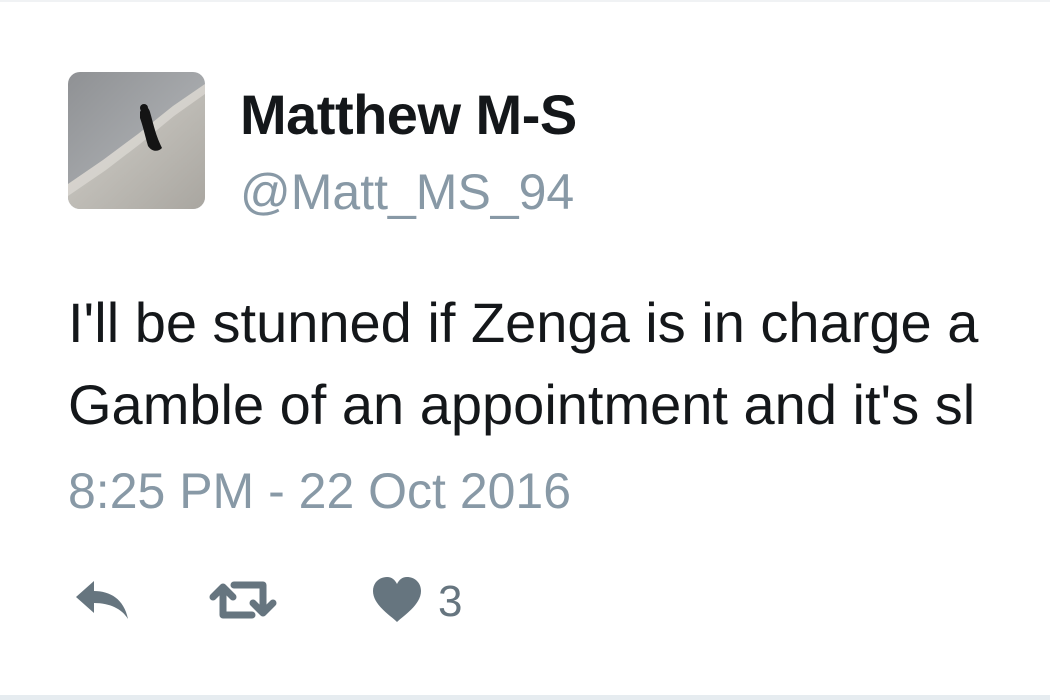 The height and width of the screenshot is (700, 1050). What do you see at coordinates (407, 192) in the screenshot?
I see `author-handle: @Matt_MS_94` at bounding box center [407, 192].